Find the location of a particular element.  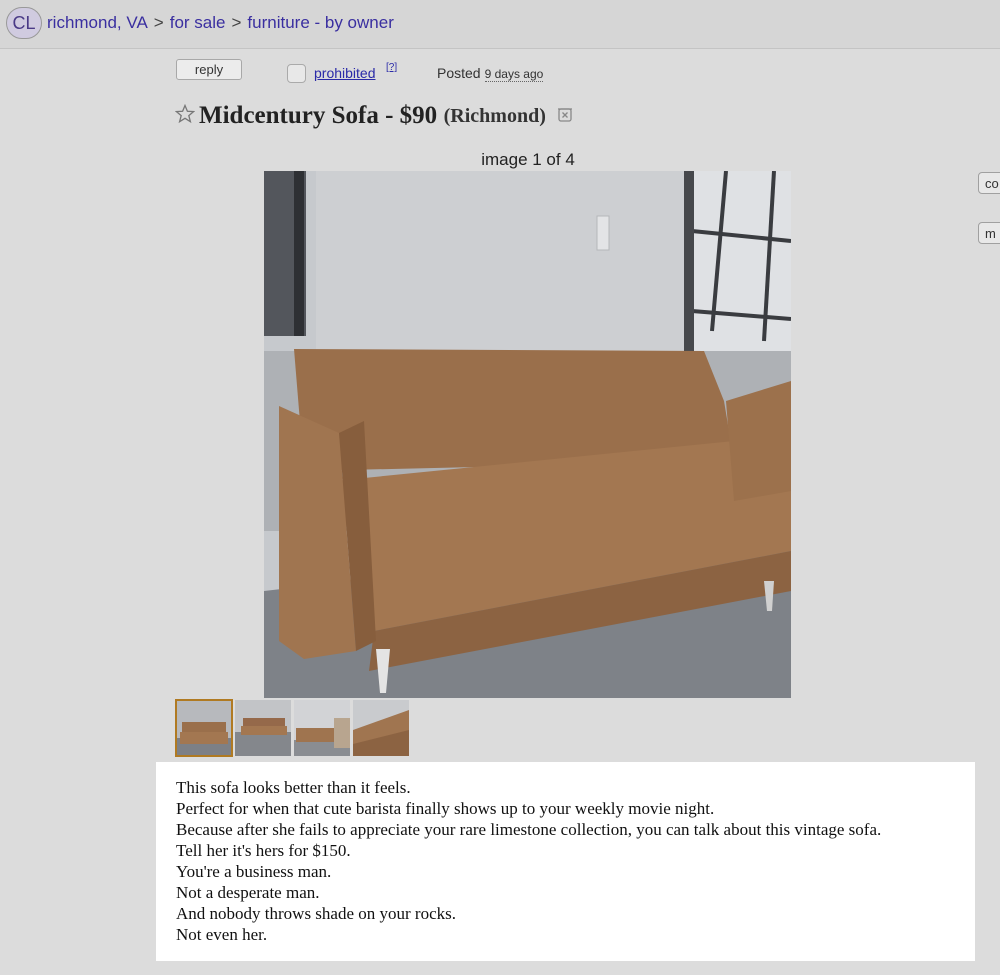

flag-help-link: [?] is located at coordinates (391, 67).